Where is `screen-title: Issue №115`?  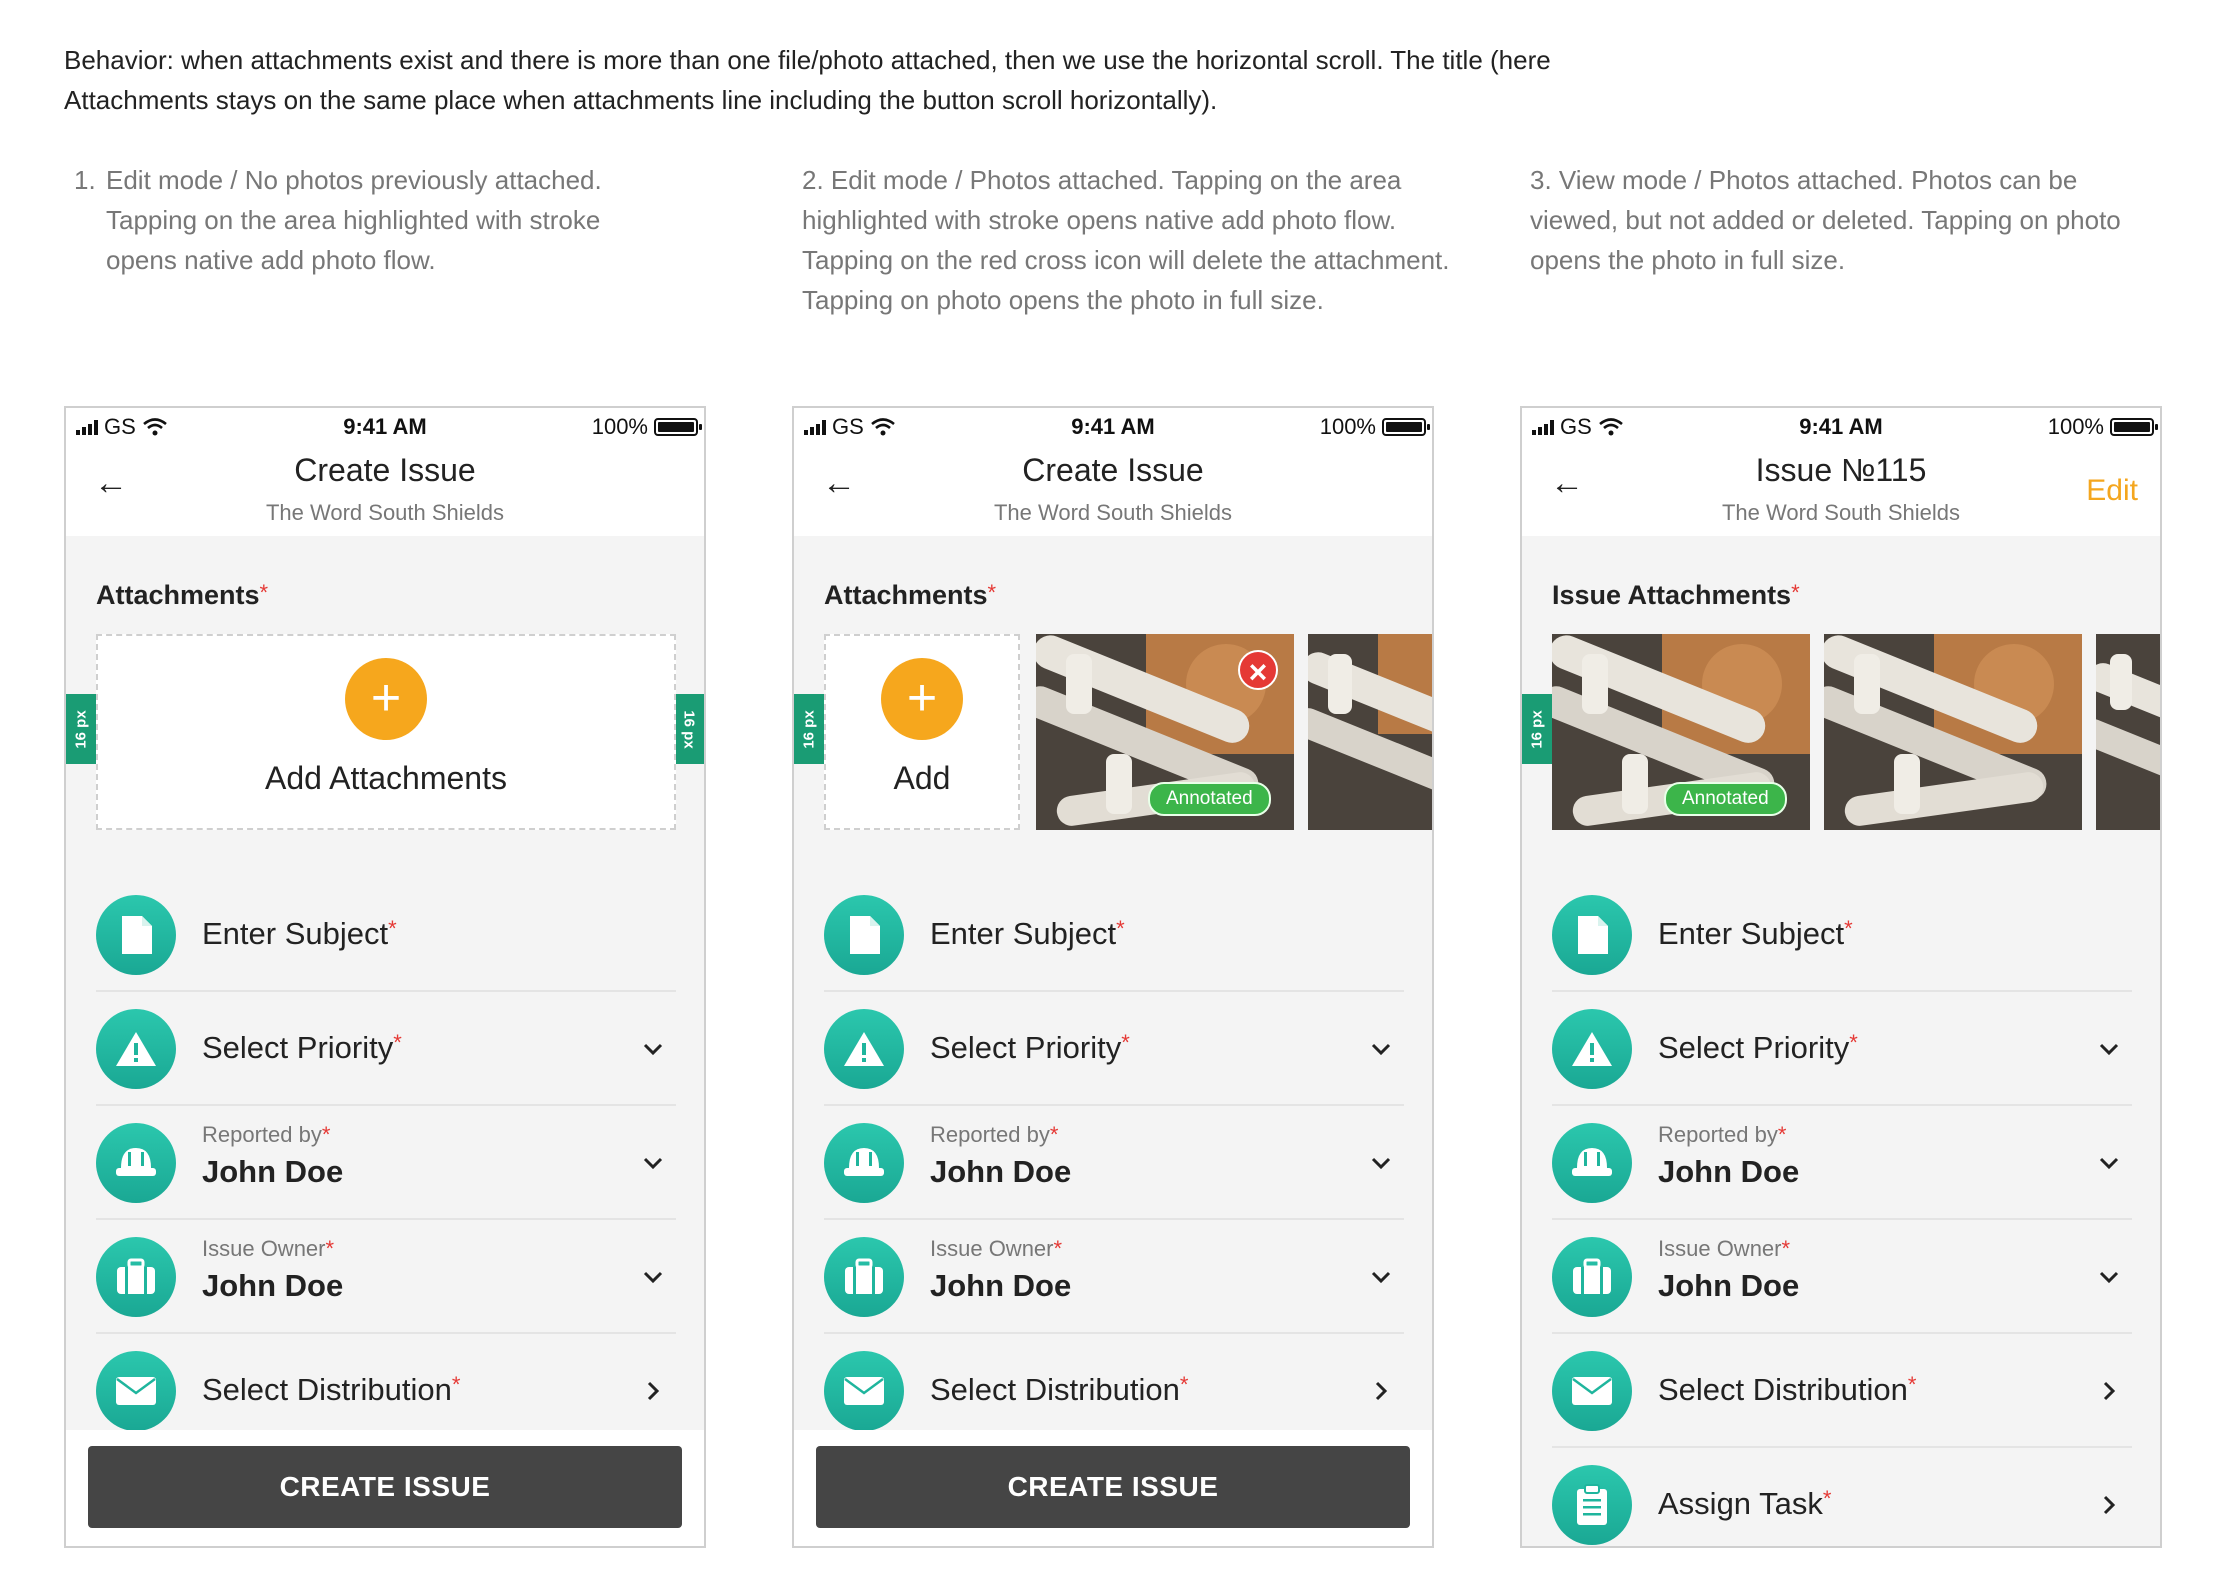 screen-title: Issue №115 is located at coordinates (1841, 470).